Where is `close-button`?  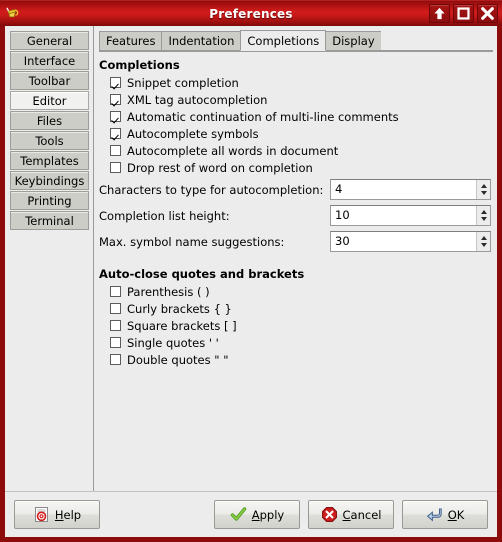 close-button is located at coordinates (487, 13).